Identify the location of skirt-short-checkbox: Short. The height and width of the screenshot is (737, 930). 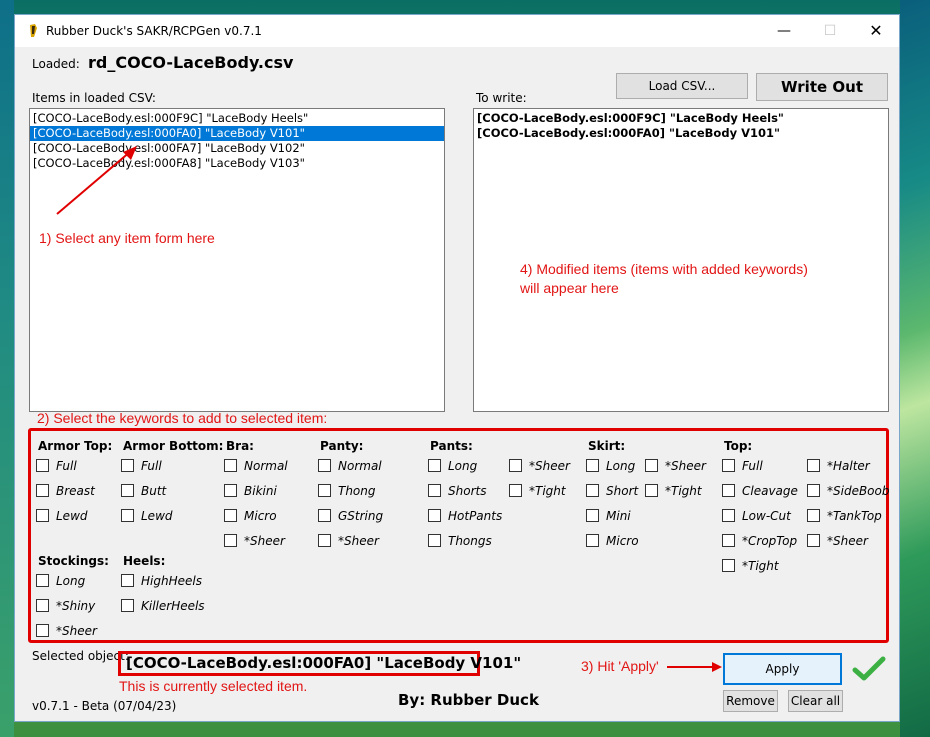
(612, 491).